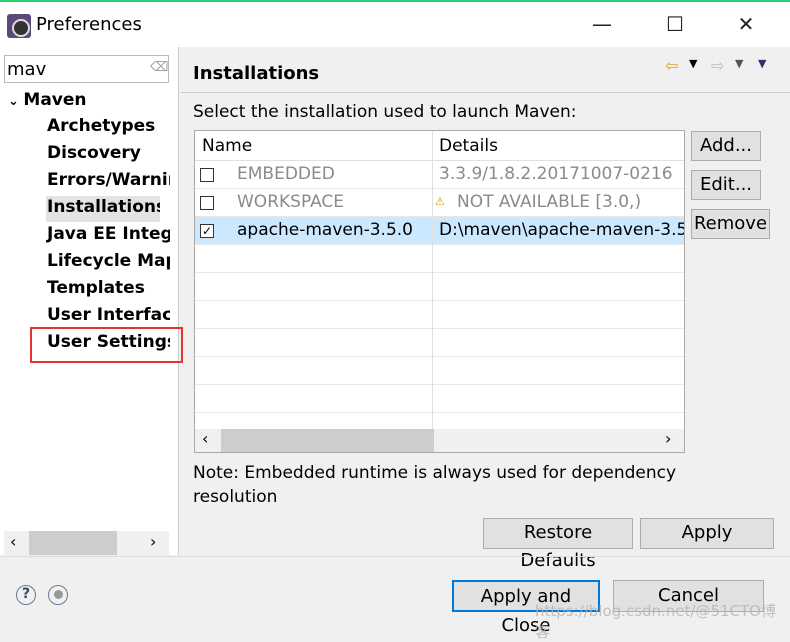 This screenshot has height=642, width=790. I want to click on column-header-details: Details, so click(468, 146).